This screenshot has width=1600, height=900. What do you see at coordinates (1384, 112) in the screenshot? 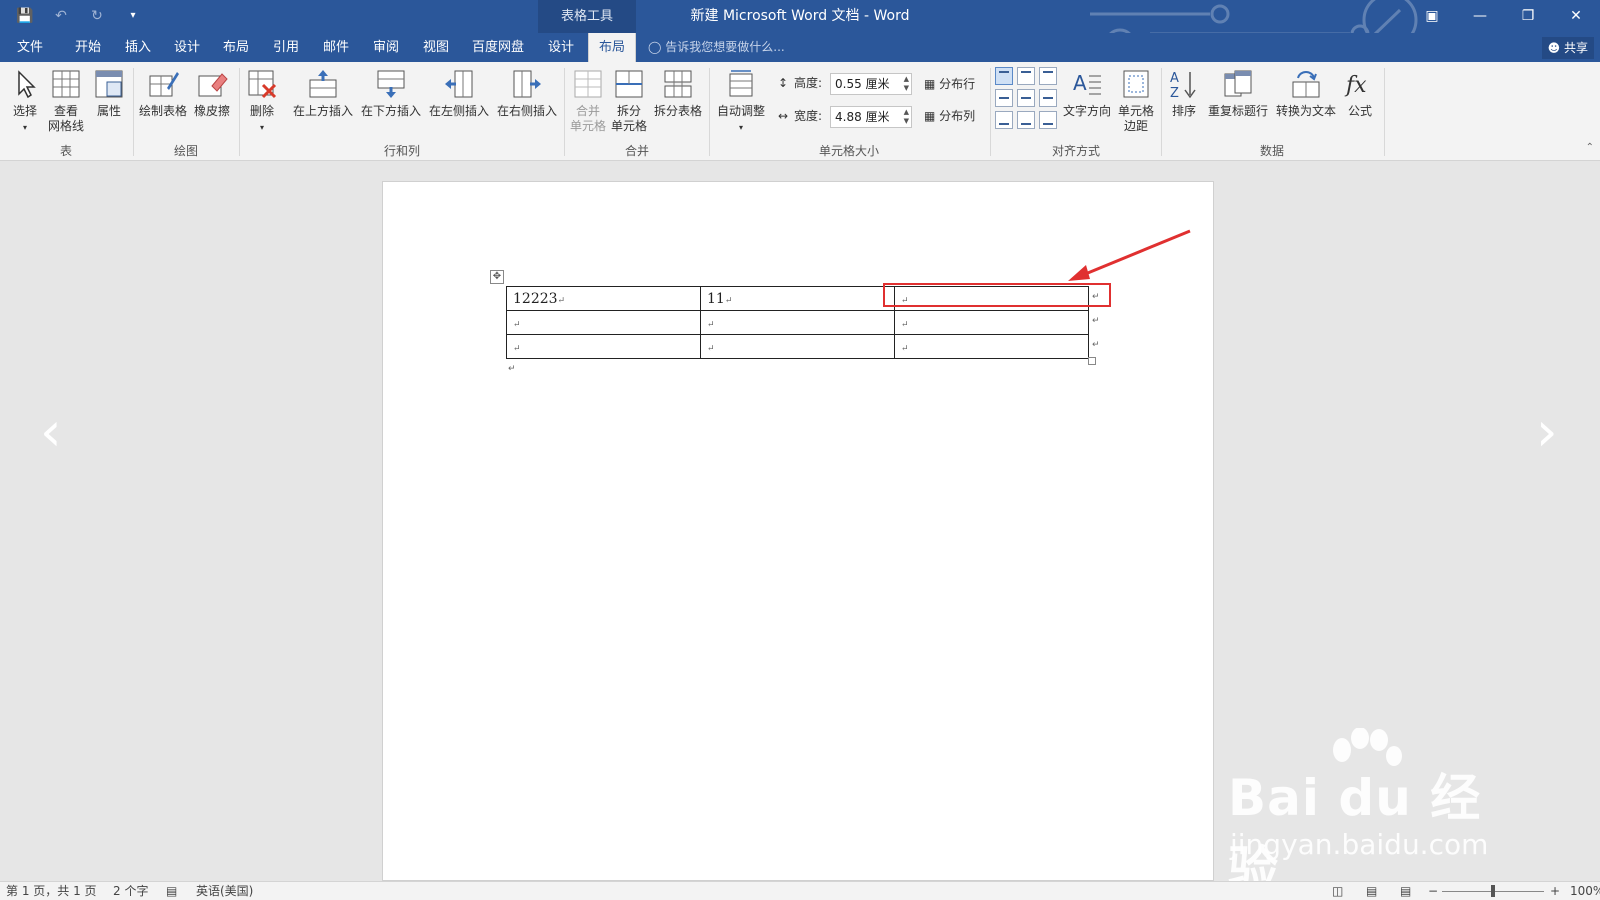
I see `group-separator` at bounding box center [1384, 112].